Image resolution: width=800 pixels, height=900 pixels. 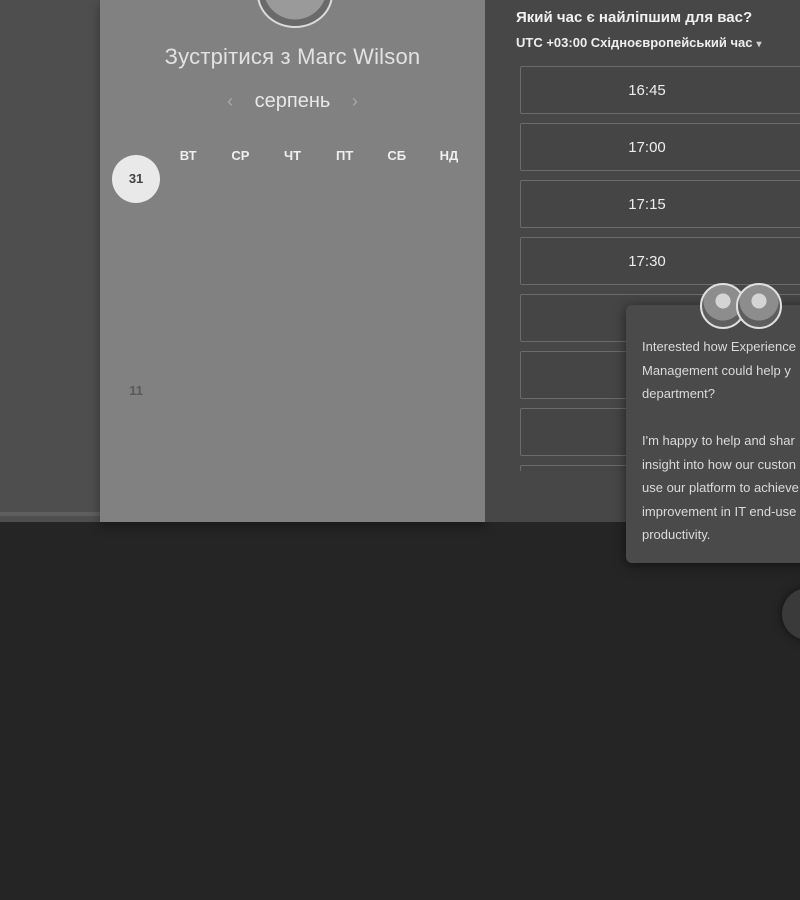 What do you see at coordinates (292, 56) in the screenshot?
I see `host-title: Зустрітися з Marc Wilson` at bounding box center [292, 56].